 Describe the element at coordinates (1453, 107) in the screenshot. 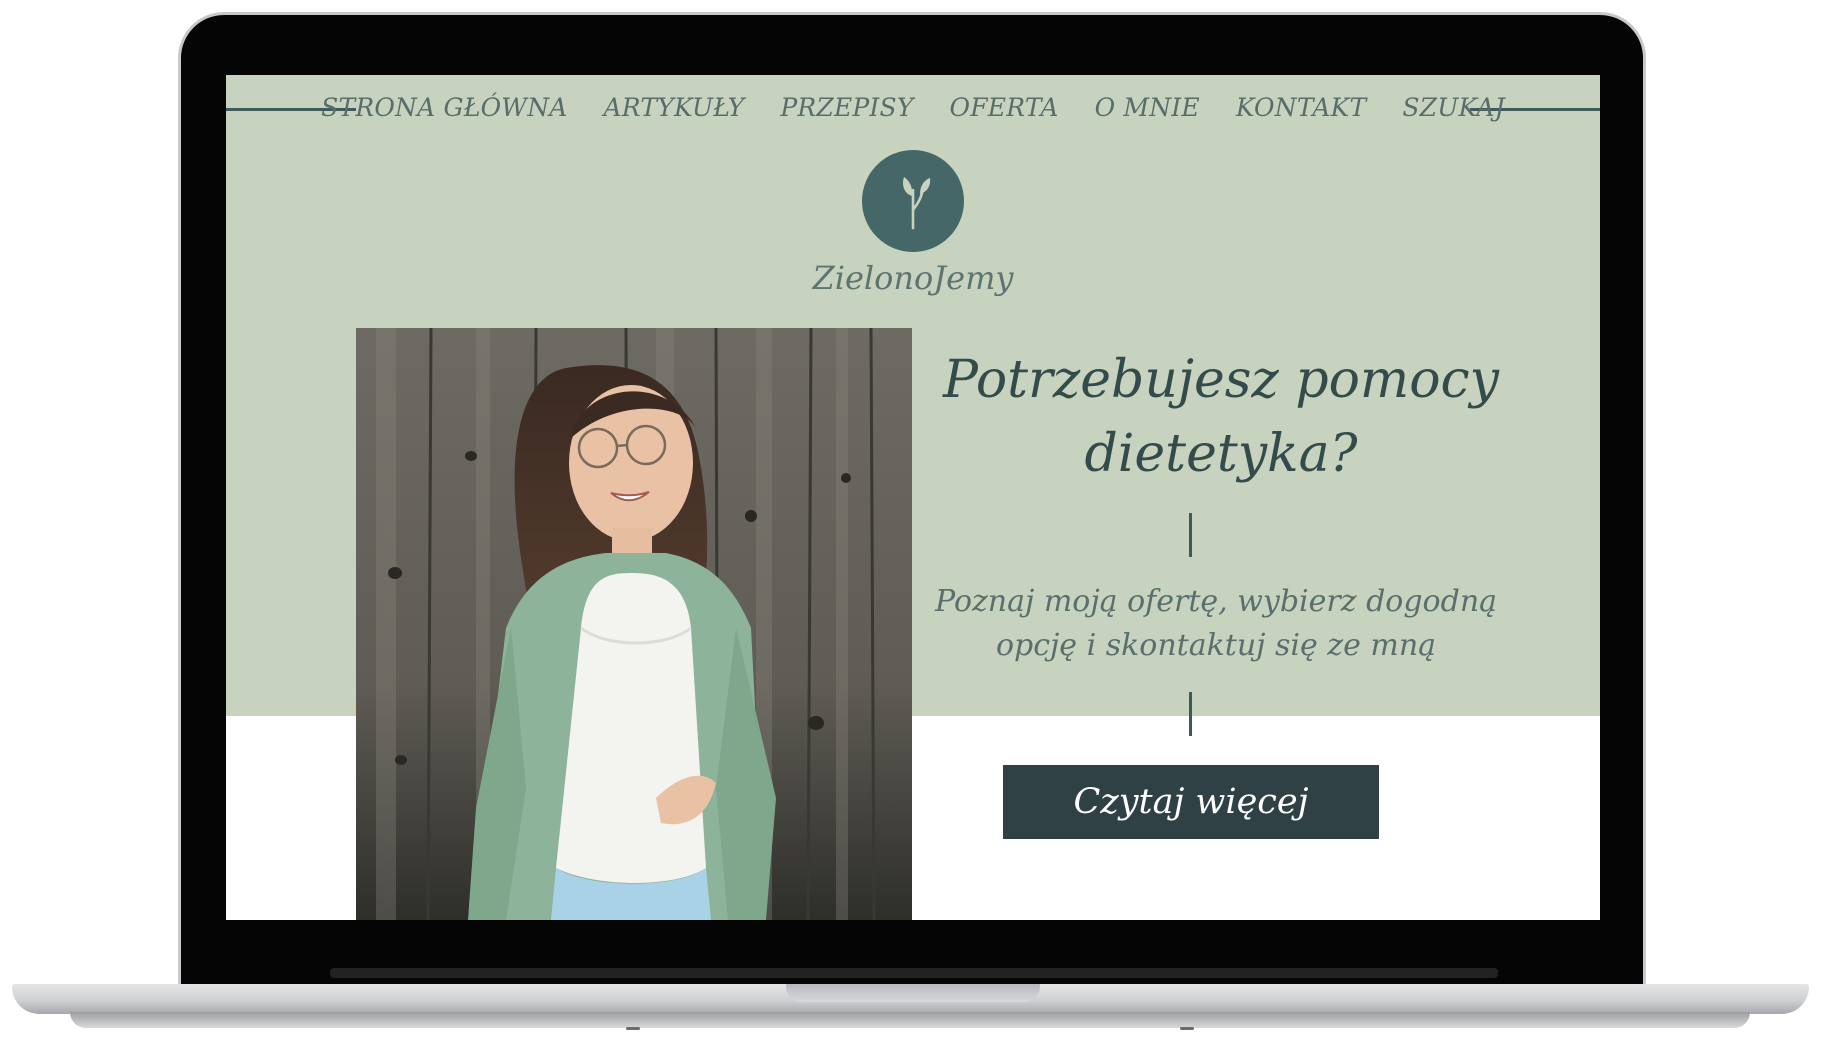

I see `nav-item-szukaj: SZUKAJ` at that location.